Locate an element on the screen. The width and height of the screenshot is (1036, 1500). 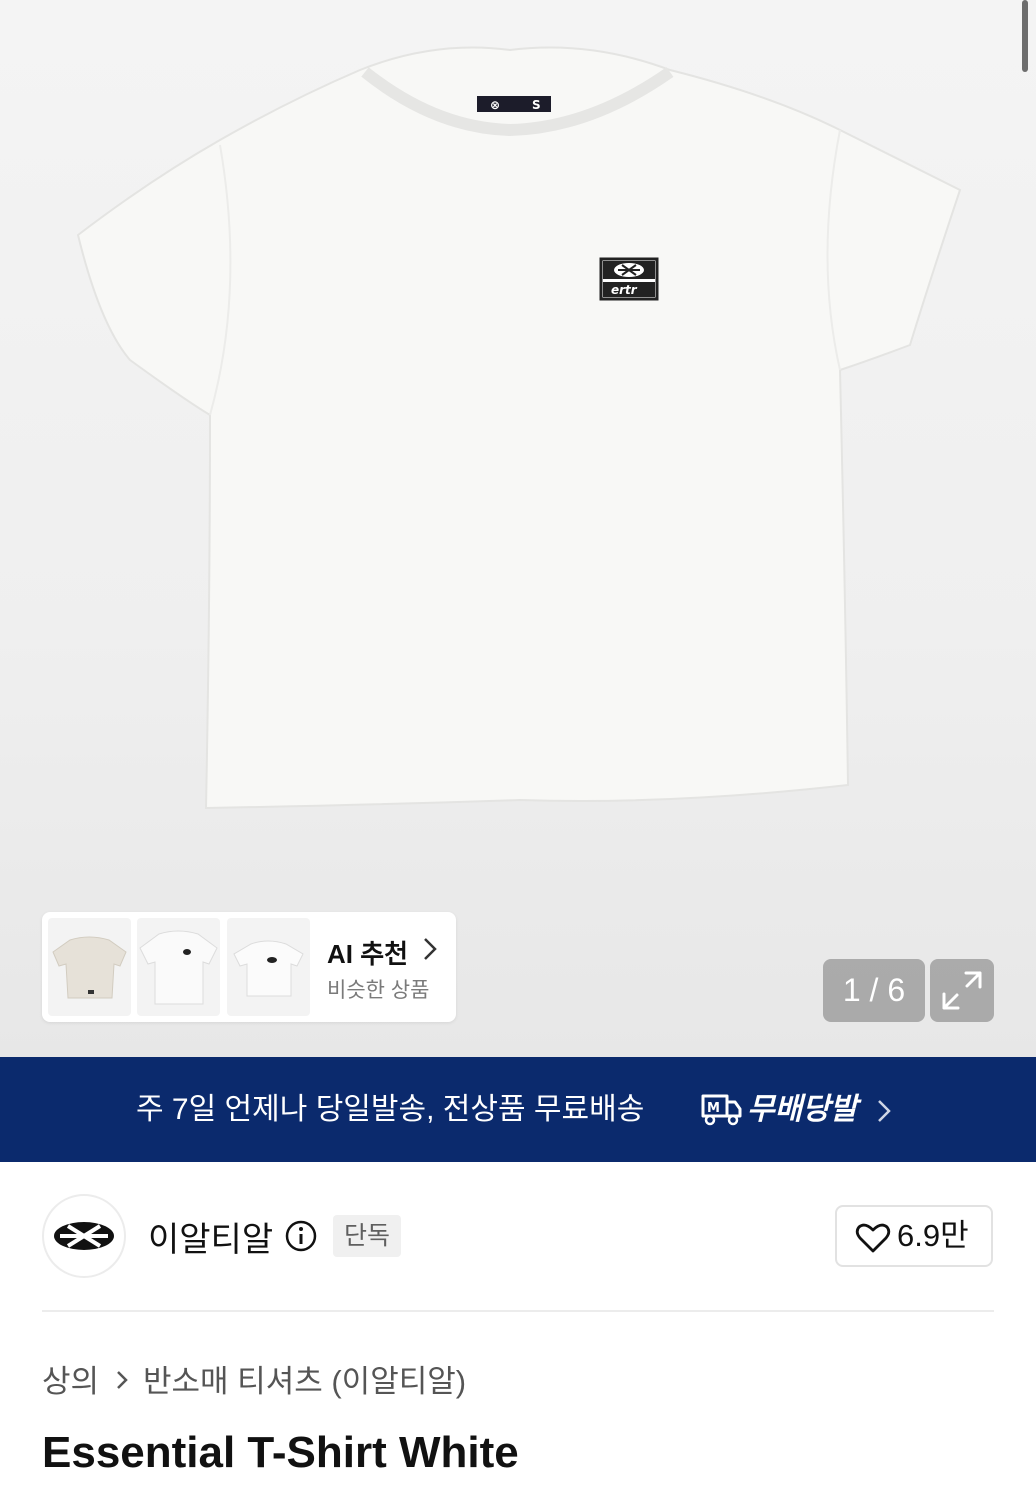
divider is located at coordinates (518, 1311).